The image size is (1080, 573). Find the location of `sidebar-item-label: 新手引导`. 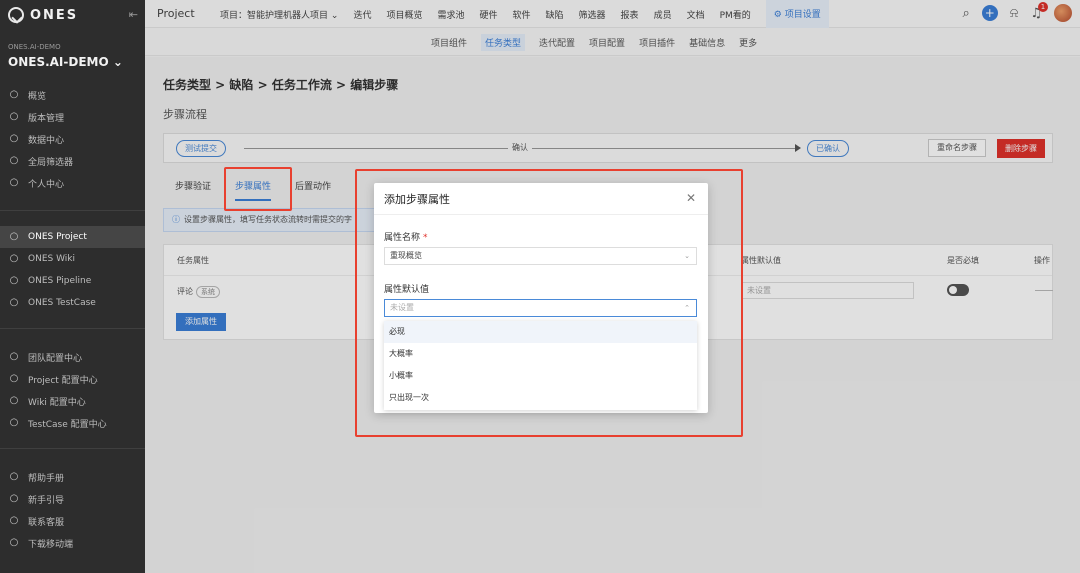

sidebar-item-label: 新手引导 is located at coordinates (46, 500).